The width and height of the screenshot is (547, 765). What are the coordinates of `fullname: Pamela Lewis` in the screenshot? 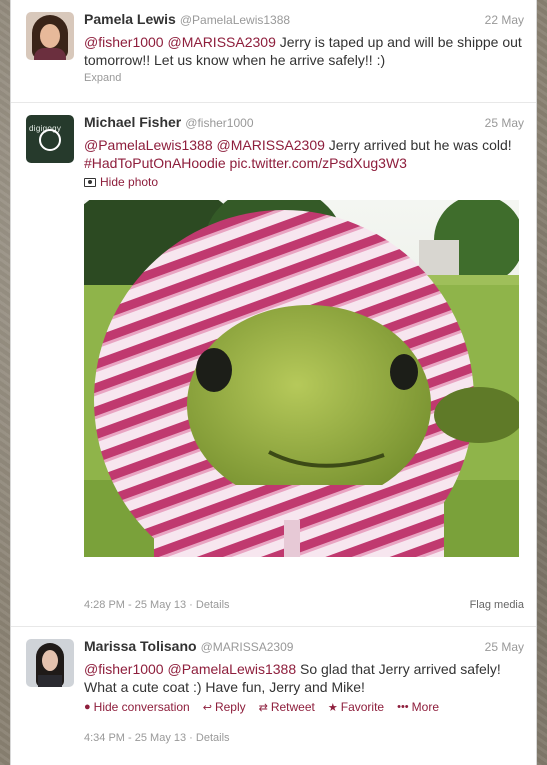 It's located at (130, 19).